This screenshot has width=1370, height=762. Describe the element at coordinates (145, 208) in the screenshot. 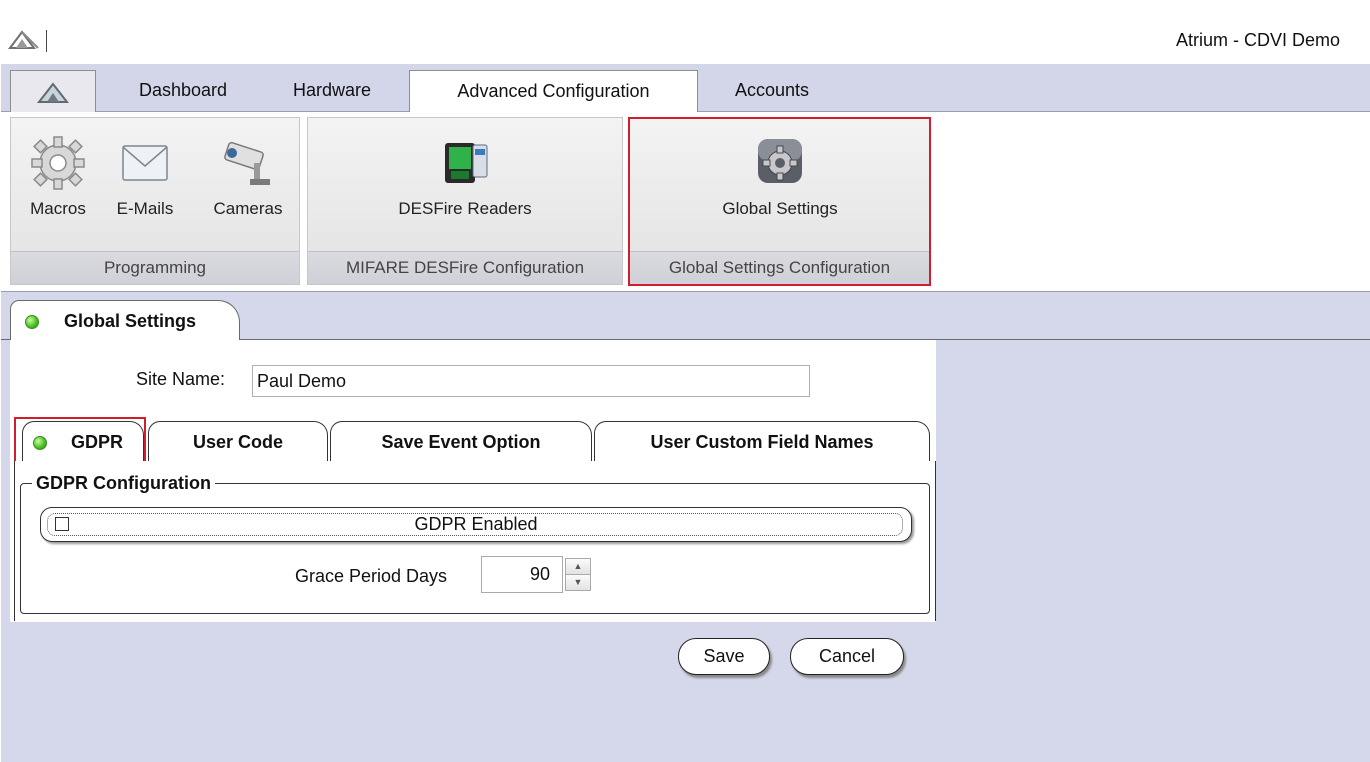

I see `emails-label: E-Mails` at that location.